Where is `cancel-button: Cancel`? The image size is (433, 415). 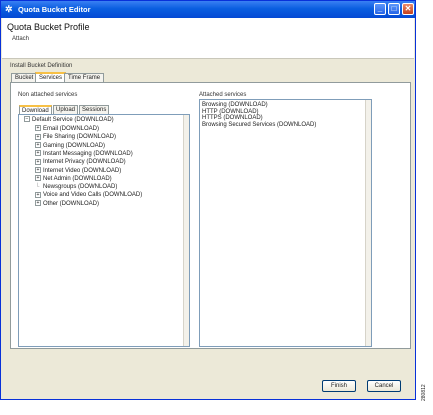
cancel-button: Cancel is located at coordinates (384, 386).